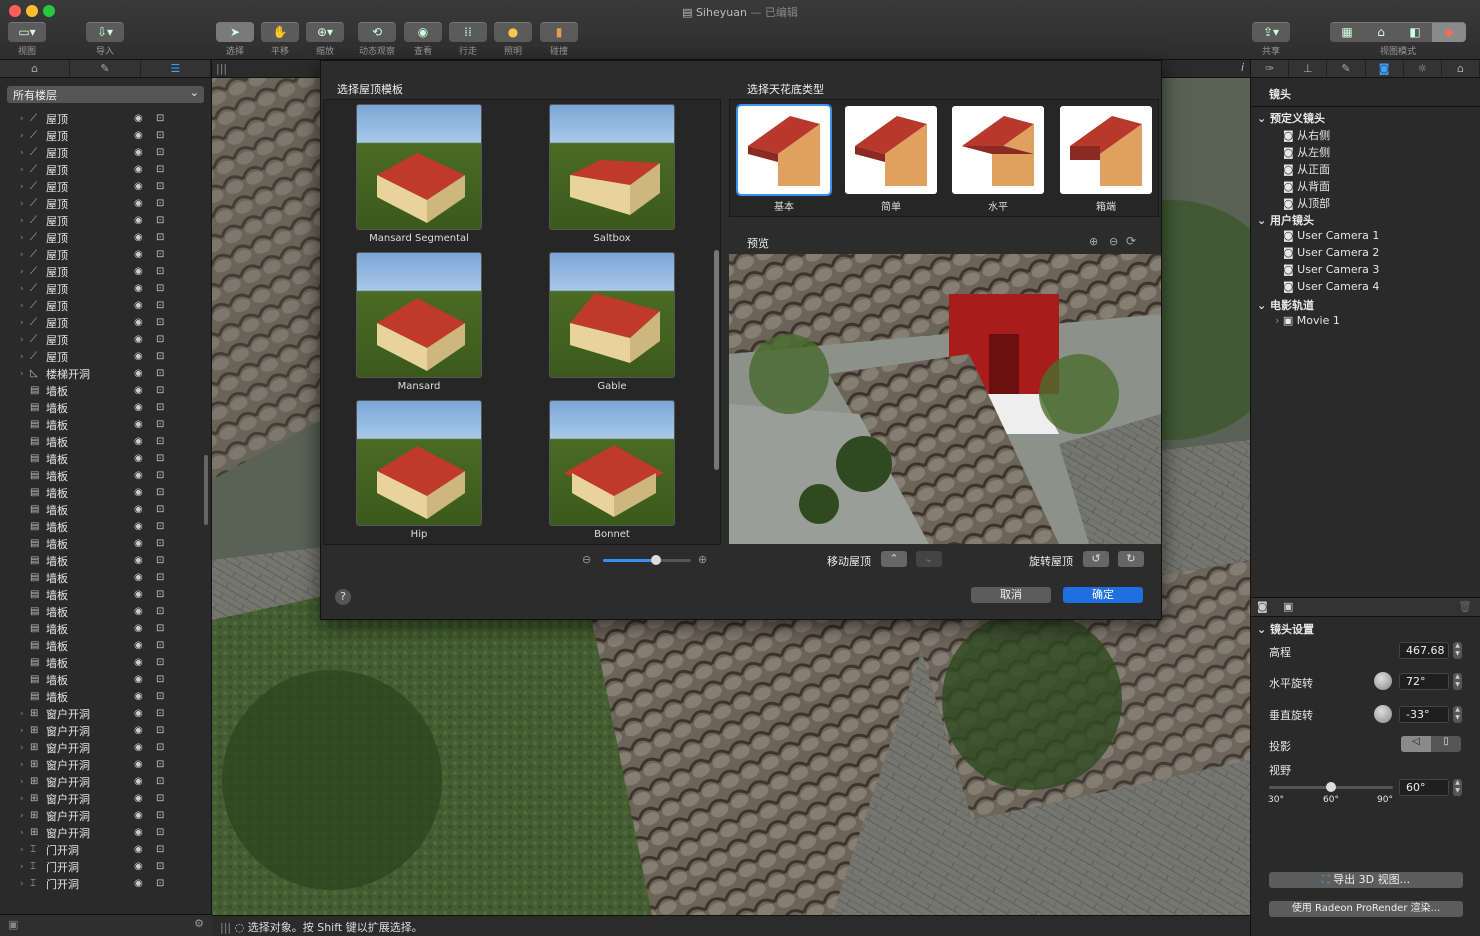 This screenshot has width=1480, height=936. Describe the element at coordinates (1306, 169) in the screenshot. I see `predefined-camera-item: ◙ 从正面` at that location.